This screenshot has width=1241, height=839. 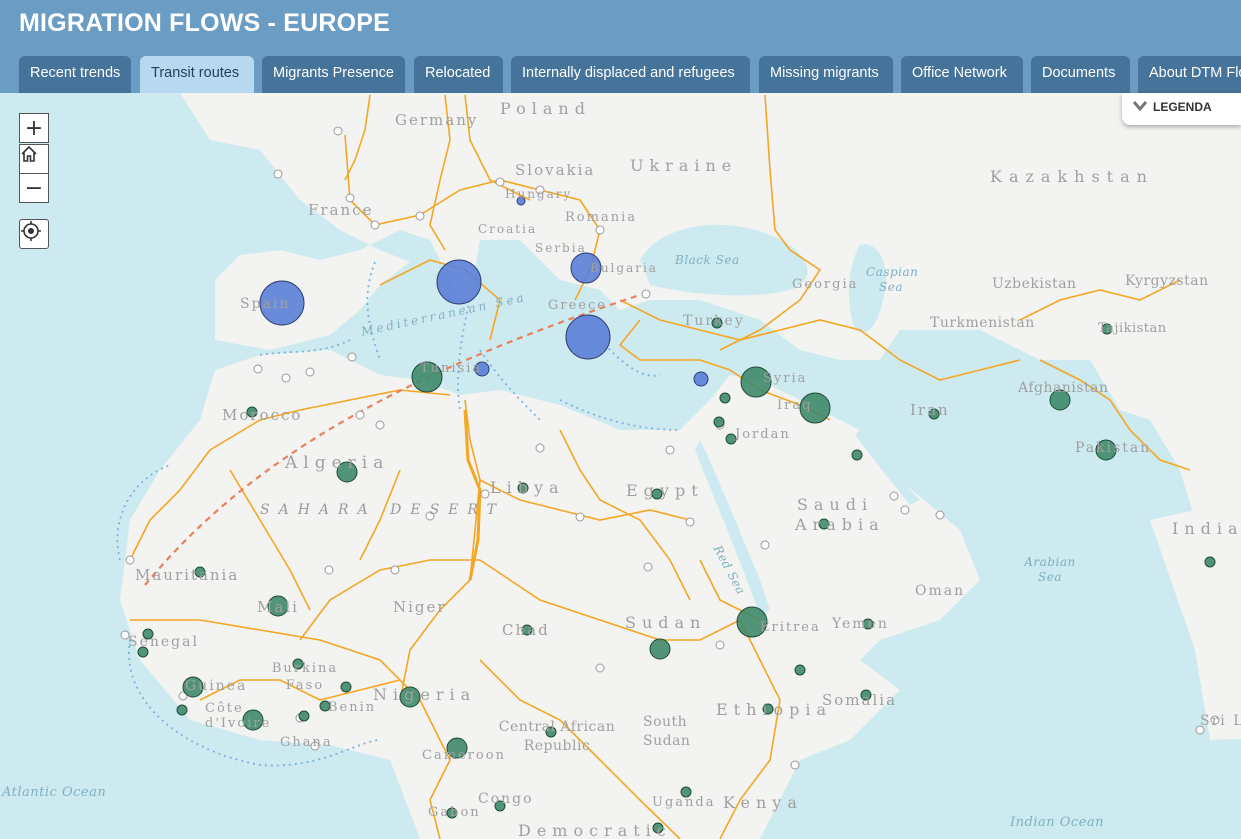 What do you see at coordinates (666, 622) in the screenshot?
I see `label-sudan: Sudan` at bounding box center [666, 622].